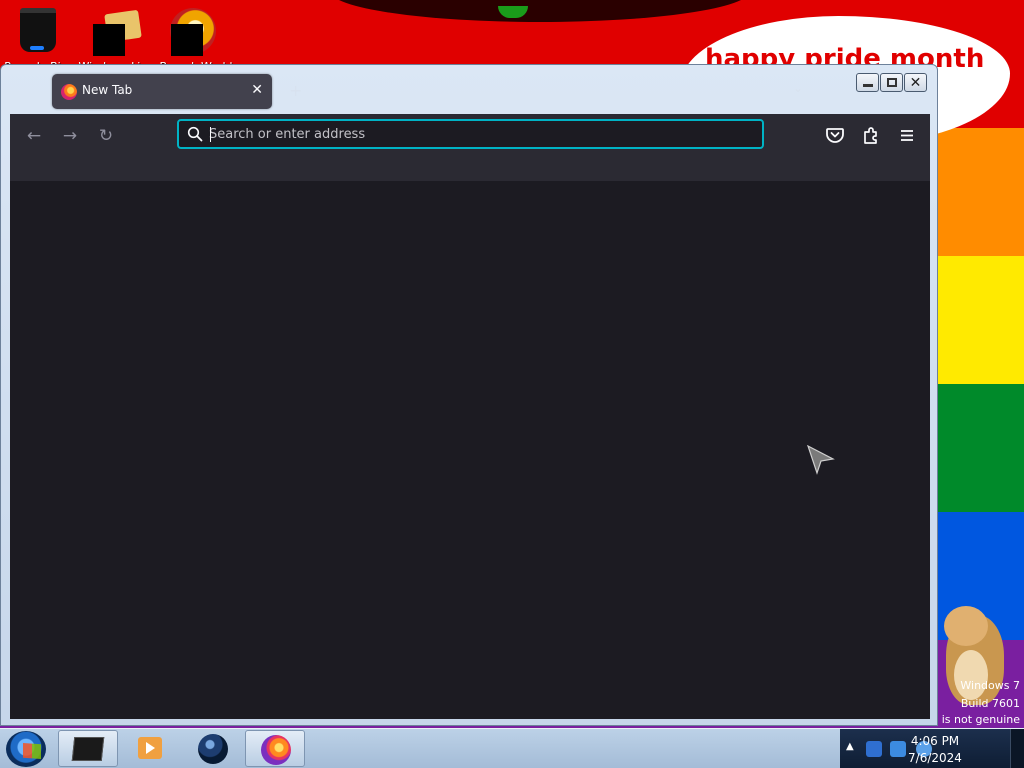 The height and width of the screenshot is (768, 1024). What do you see at coordinates (257, 90) in the screenshot?
I see `tab-close-button: ✕` at bounding box center [257, 90].